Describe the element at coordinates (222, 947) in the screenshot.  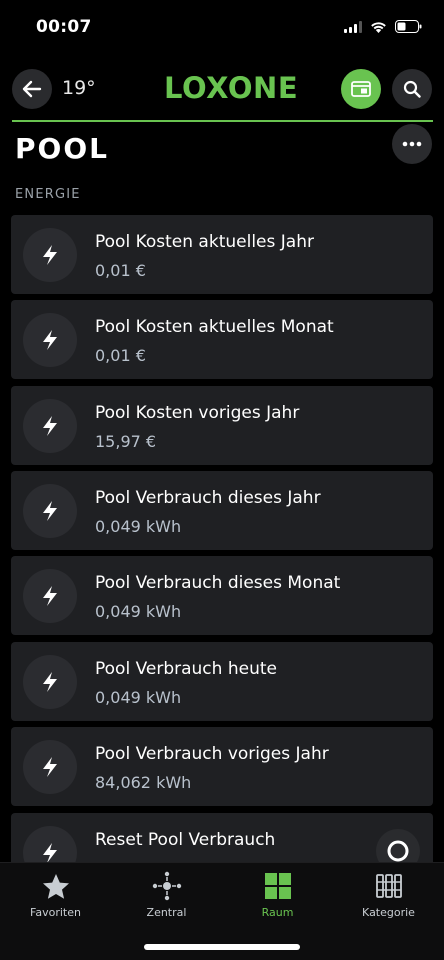
I see `home-indicator` at that location.